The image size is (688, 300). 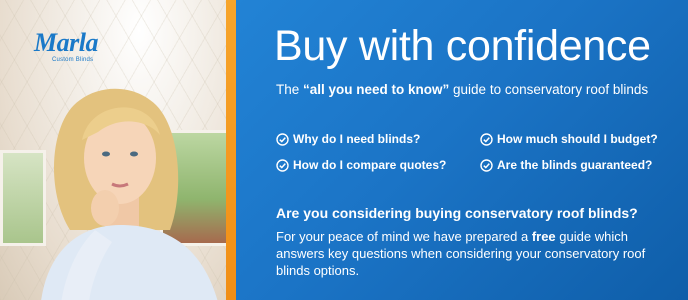 I want to click on subheadline-post: guide to conservatory roof blinds, so click(x=549, y=89).